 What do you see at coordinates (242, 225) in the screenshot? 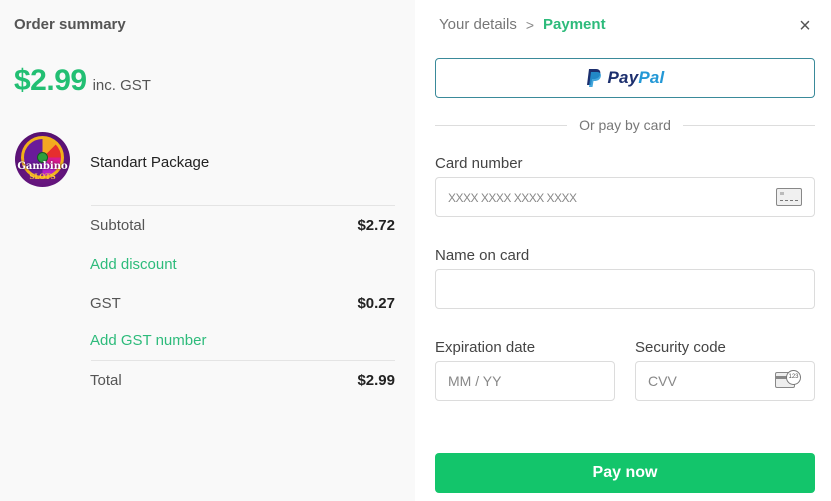
I see `subtotal-row: Subtotal $2.72` at bounding box center [242, 225].